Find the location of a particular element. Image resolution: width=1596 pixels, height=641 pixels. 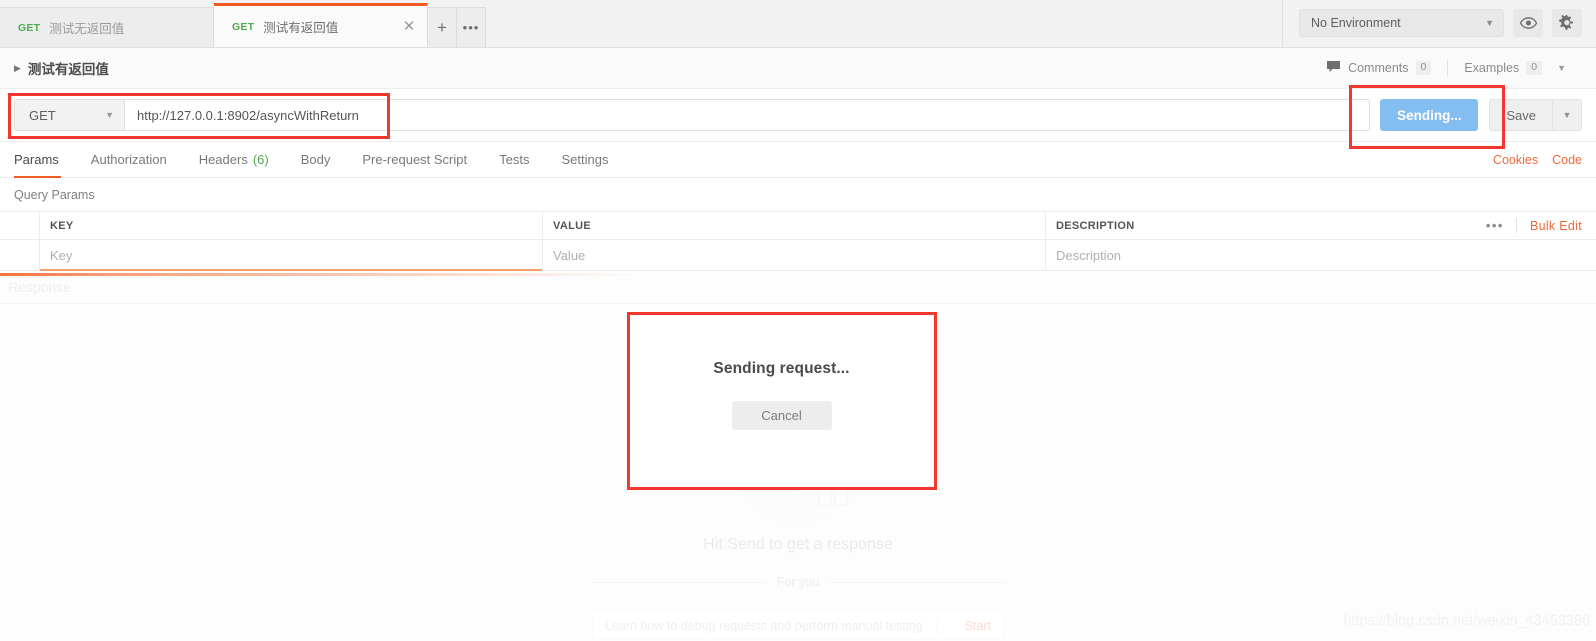

tab-body-label: Body is located at coordinates (315, 159).